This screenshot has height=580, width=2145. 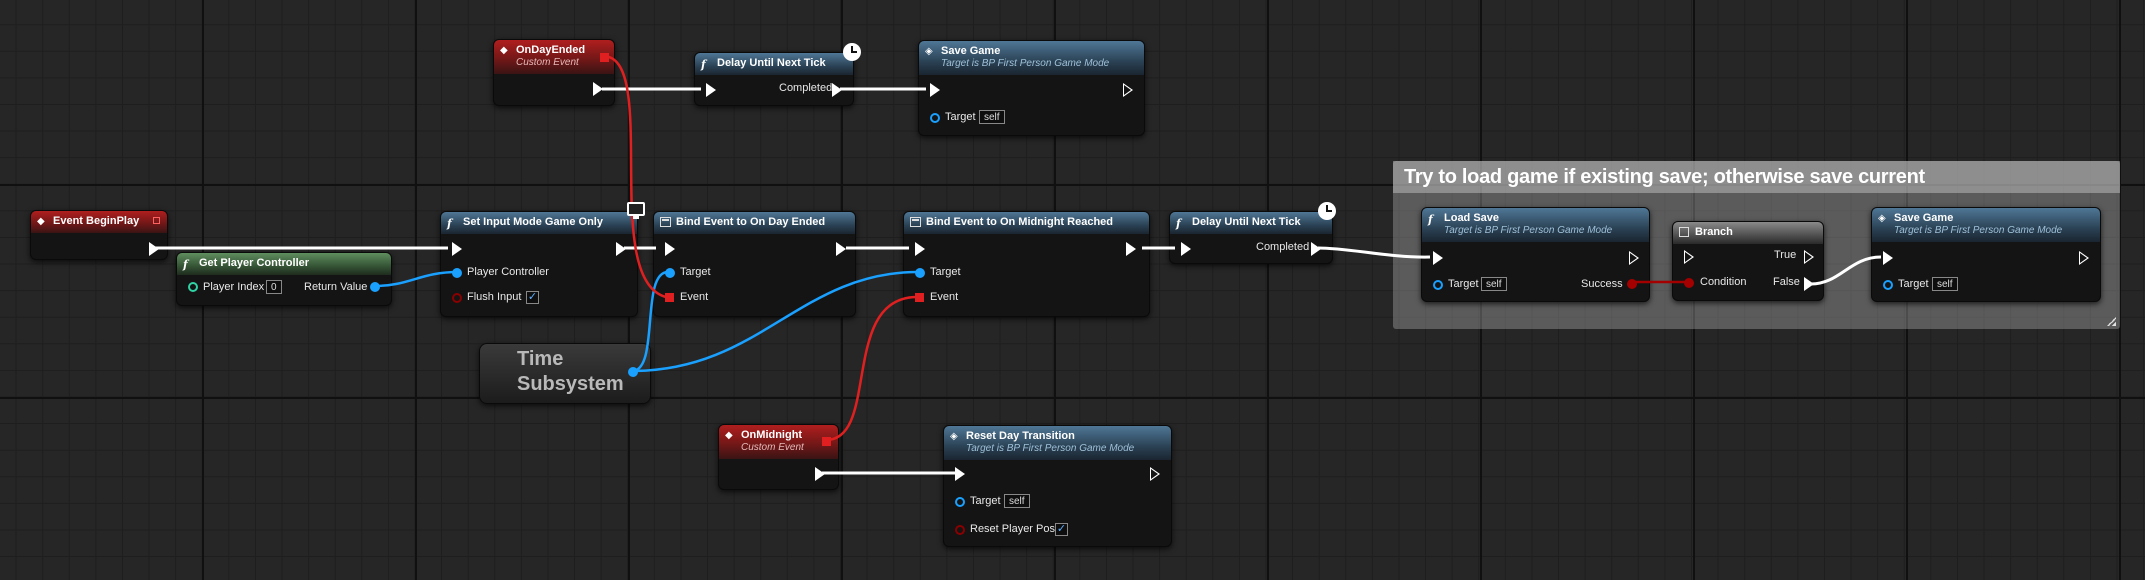 I want to click on node-branch: Branch True Condition False, so click(x=1748, y=261).